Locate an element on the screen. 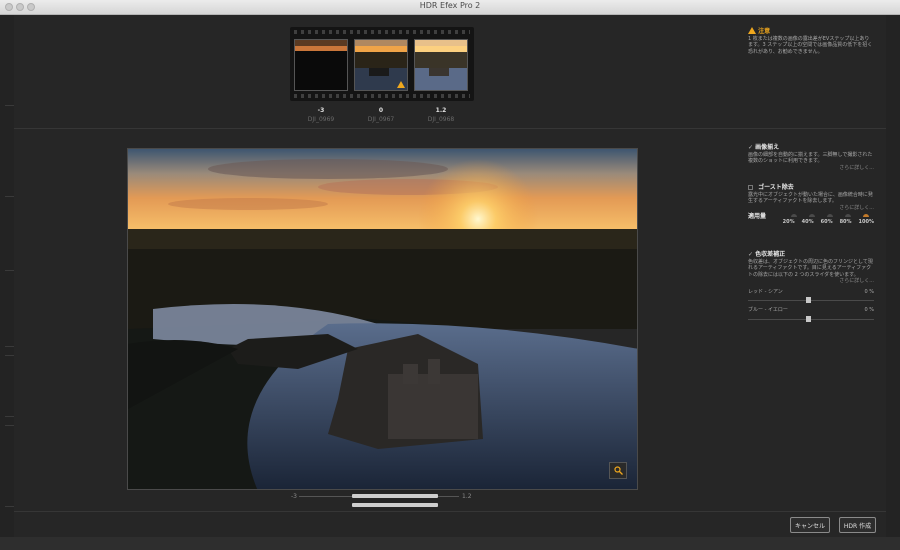 The image size is (900, 550). range-slider is located at coordinates (395, 505).